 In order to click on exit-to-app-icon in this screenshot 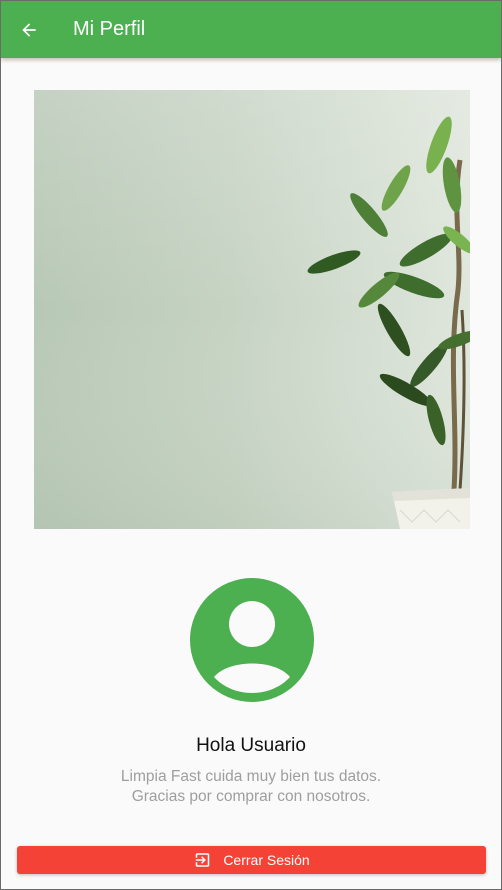, I will do `click(202, 860)`.